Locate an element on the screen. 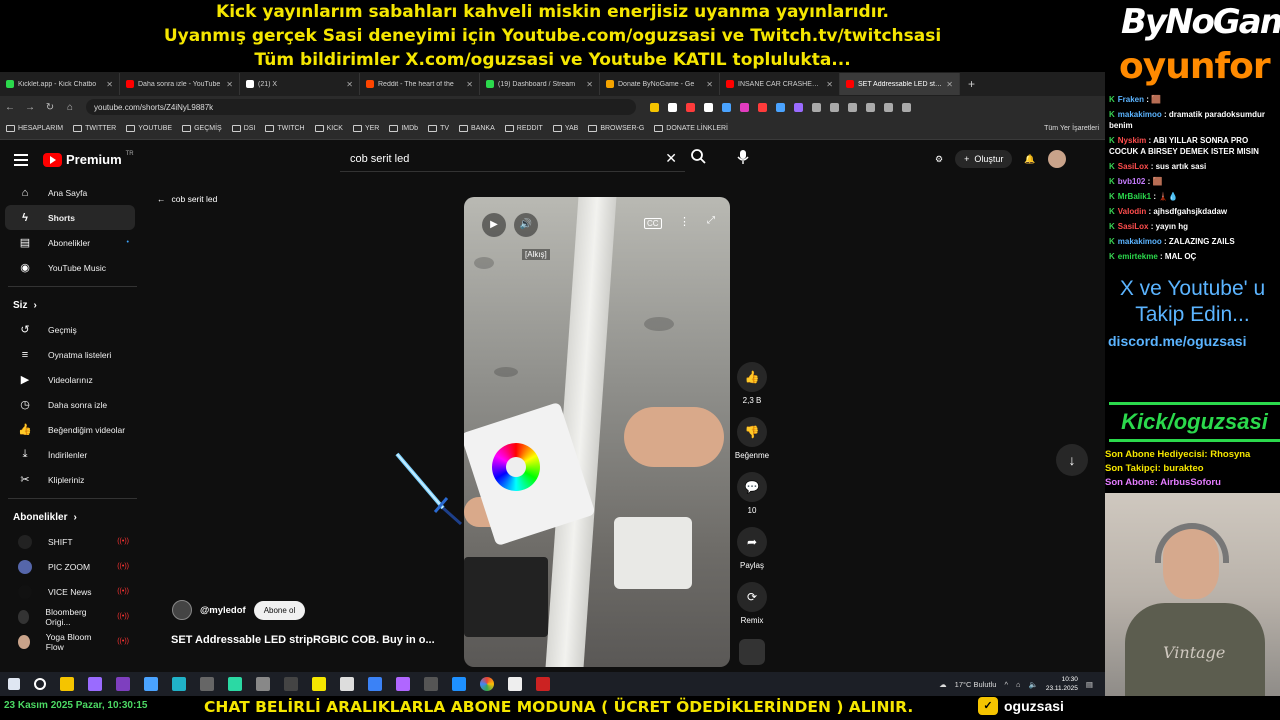  browser-tab: Reddit - The heart of the ✕ is located at coordinates (420, 84).